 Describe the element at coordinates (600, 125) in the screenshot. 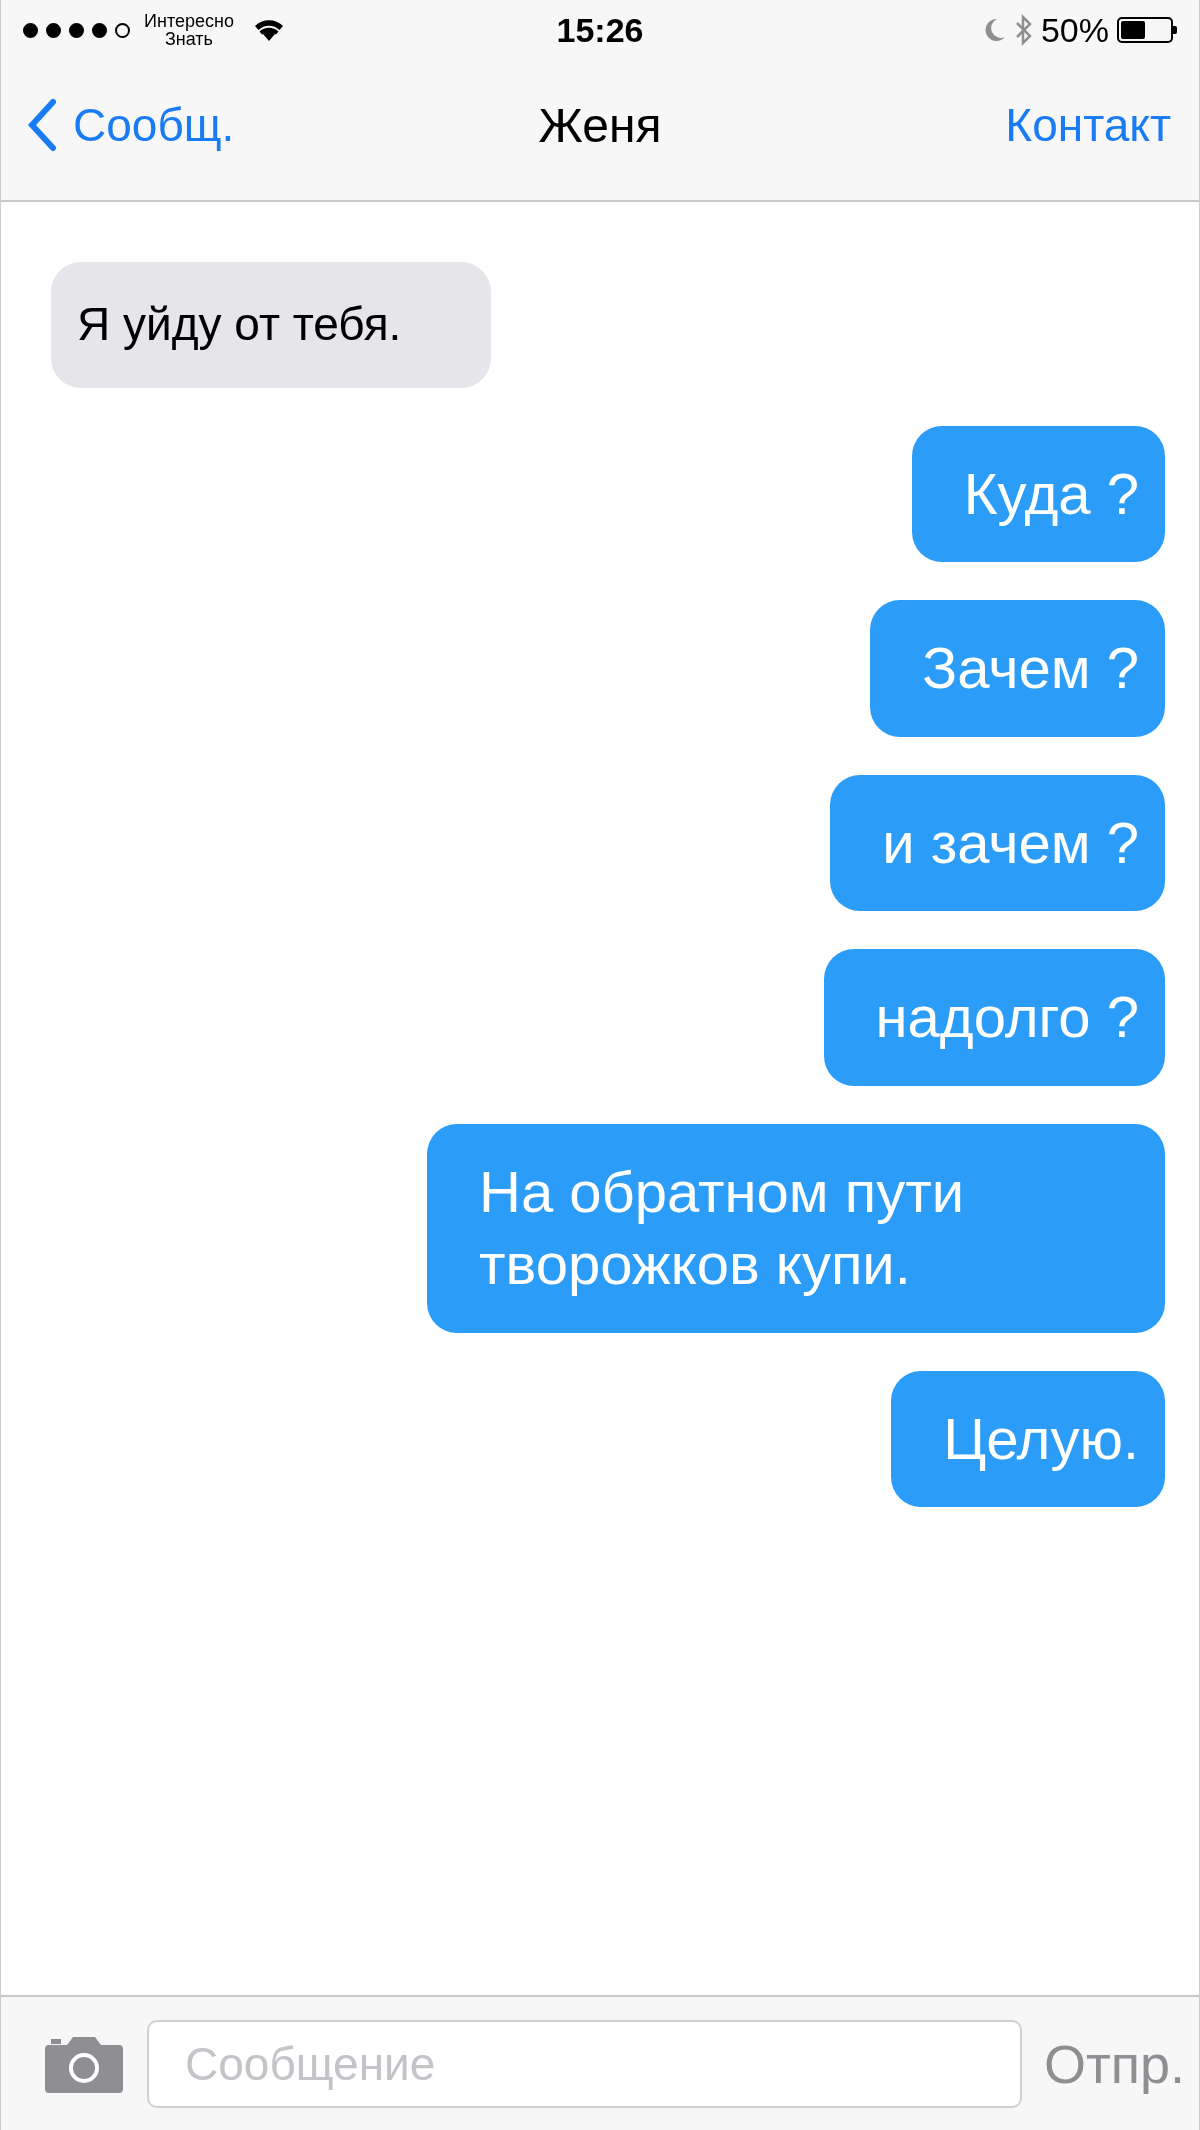

I see `contact-name: Женя` at that location.